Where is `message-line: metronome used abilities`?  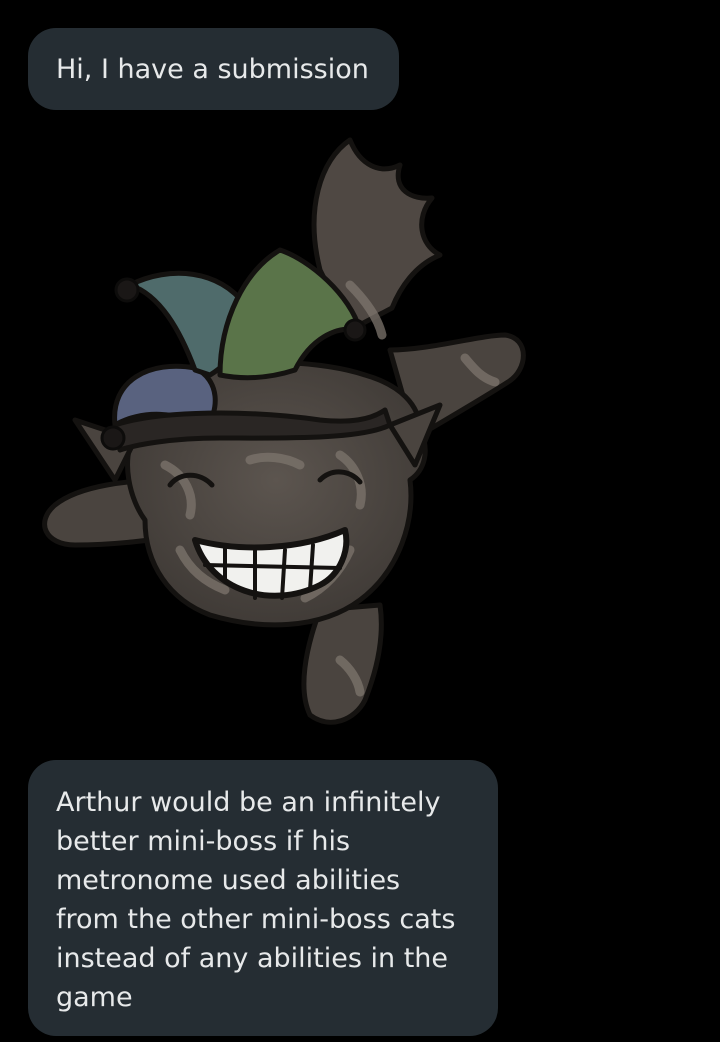 message-line: metronome used abilities is located at coordinates (228, 880).